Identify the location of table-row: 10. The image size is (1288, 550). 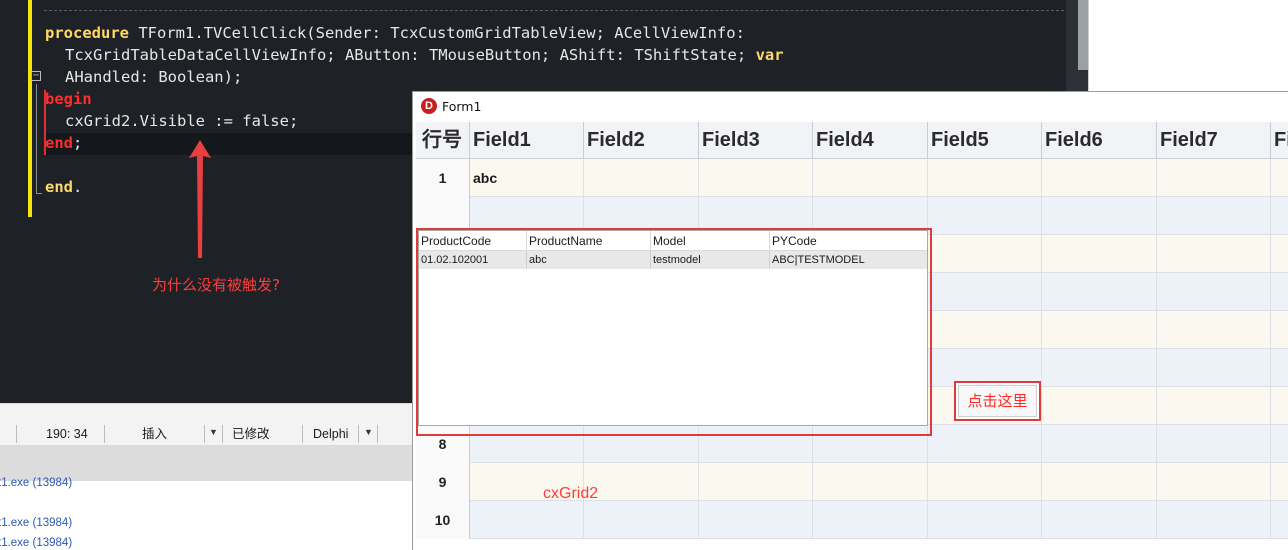
(852, 520).